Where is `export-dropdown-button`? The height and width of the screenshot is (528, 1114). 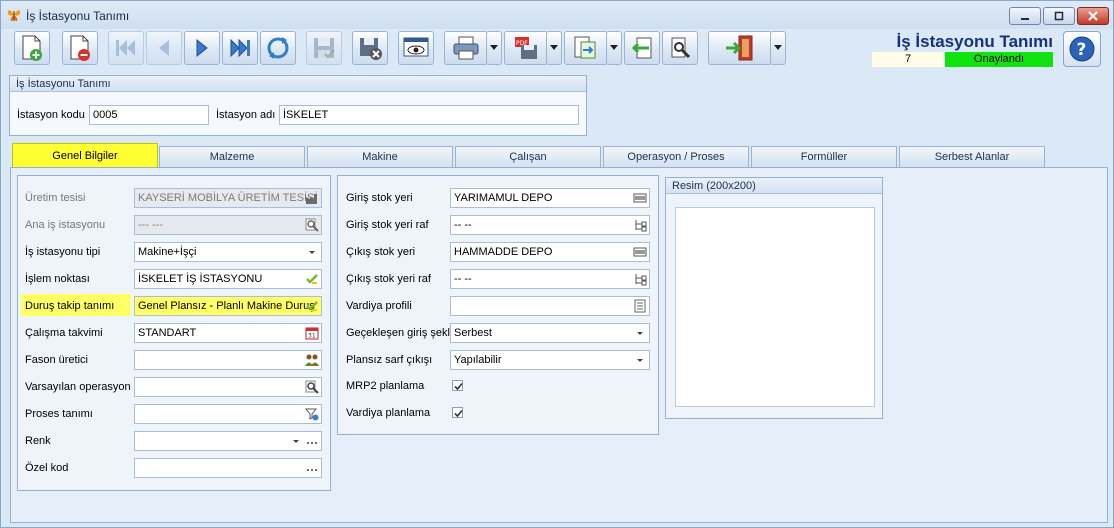 export-dropdown-button is located at coordinates (614, 48).